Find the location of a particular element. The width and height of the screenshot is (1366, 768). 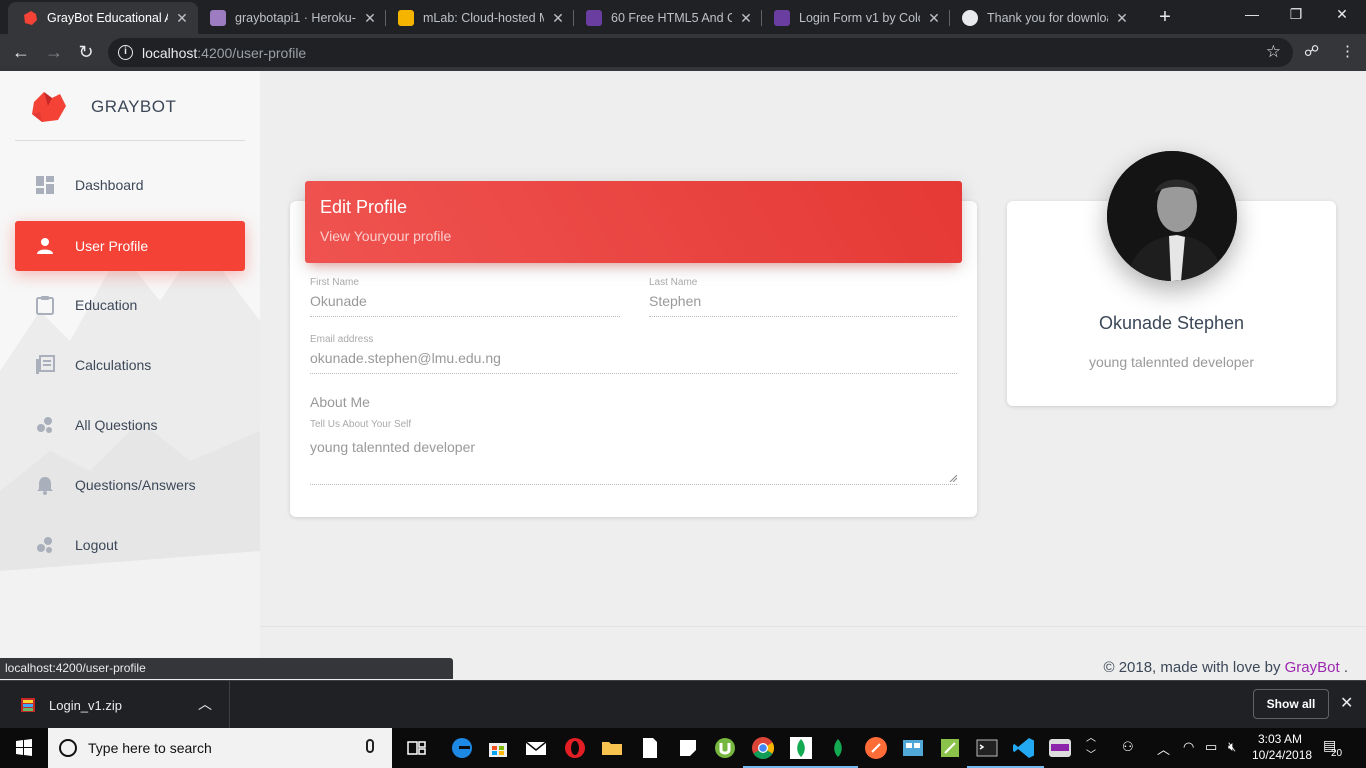

sidebar-item-label: Logout is located at coordinates (96, 545).